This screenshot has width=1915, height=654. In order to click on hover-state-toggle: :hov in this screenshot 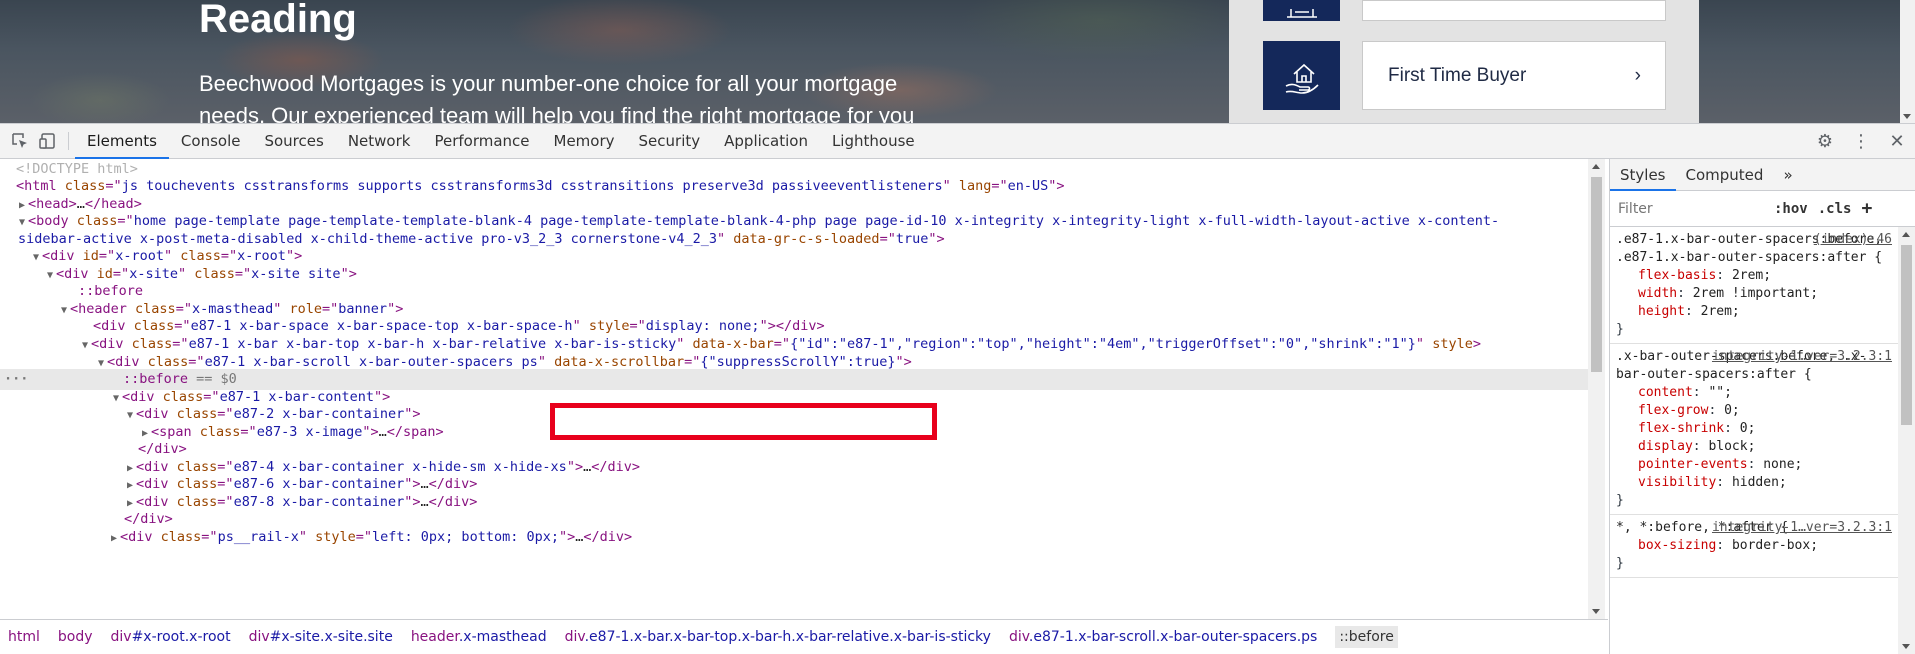, I will do `click(1791, 209)`.